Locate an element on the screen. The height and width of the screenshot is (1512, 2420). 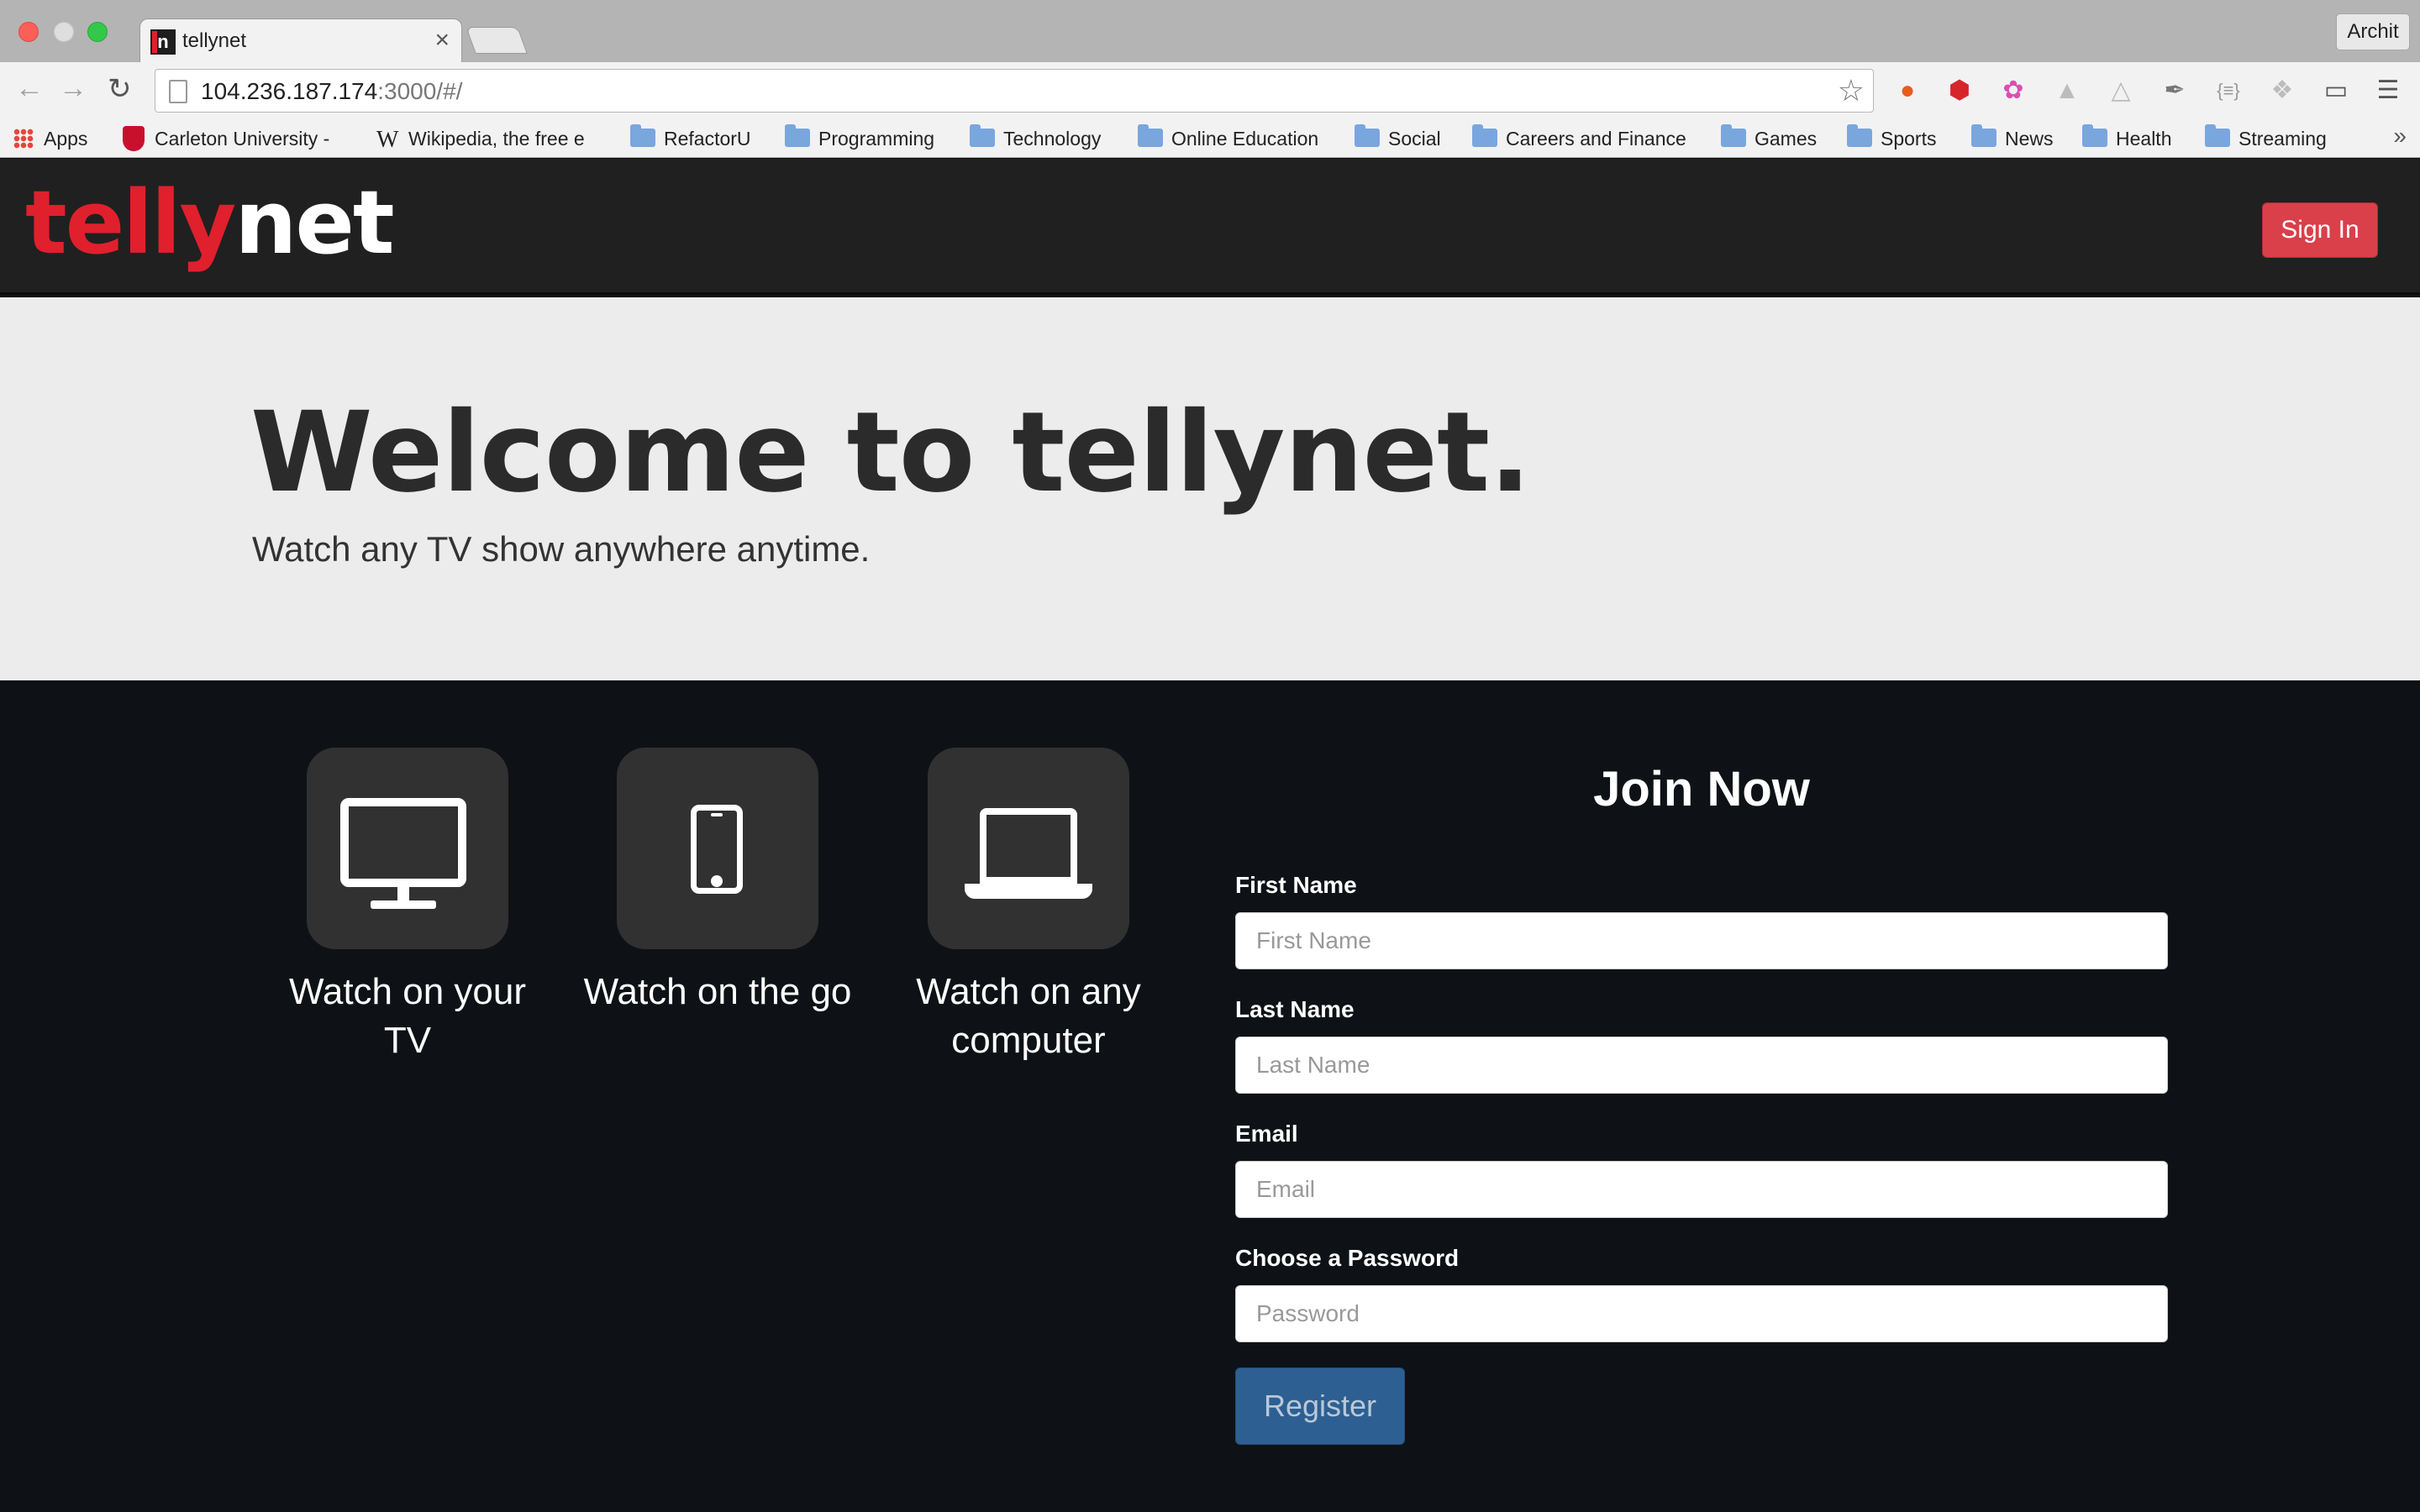
bookmark-label: Social is located at coordinates (1414, 139).